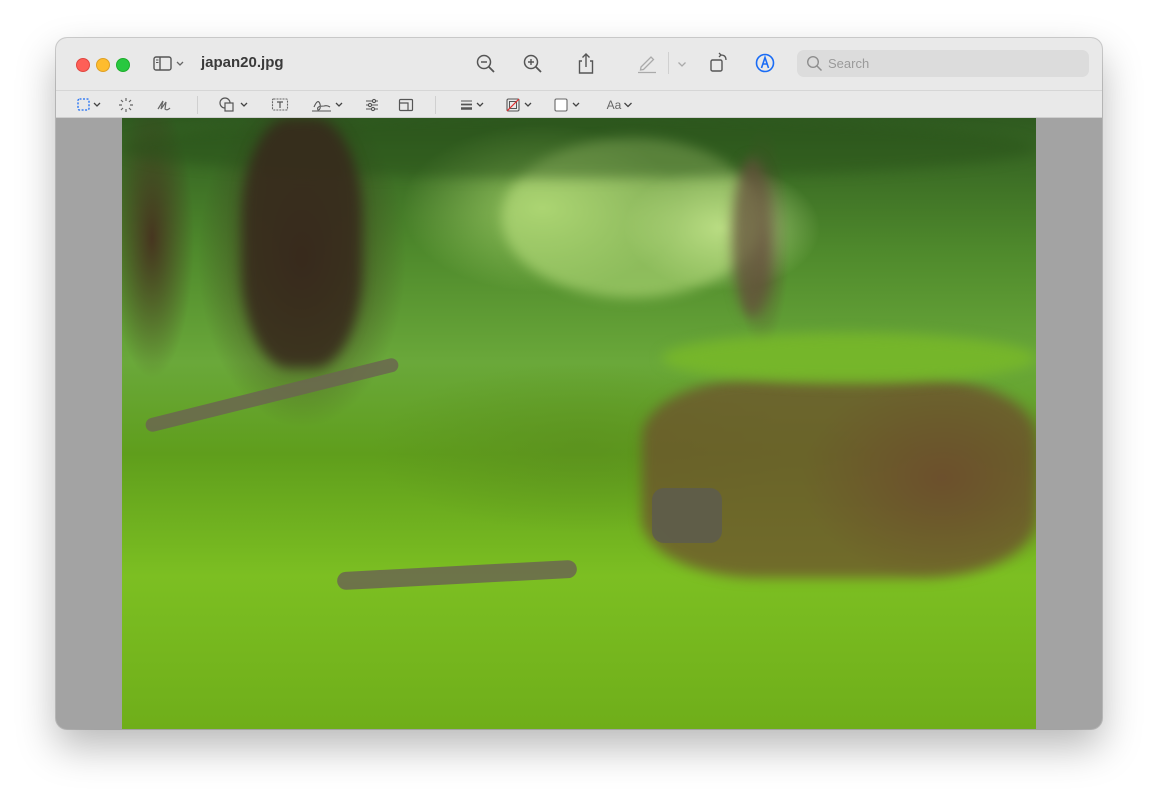 The height and width of the screenshot is (804, 1158). I want to click on highlight-options-button, so click(682, 64).